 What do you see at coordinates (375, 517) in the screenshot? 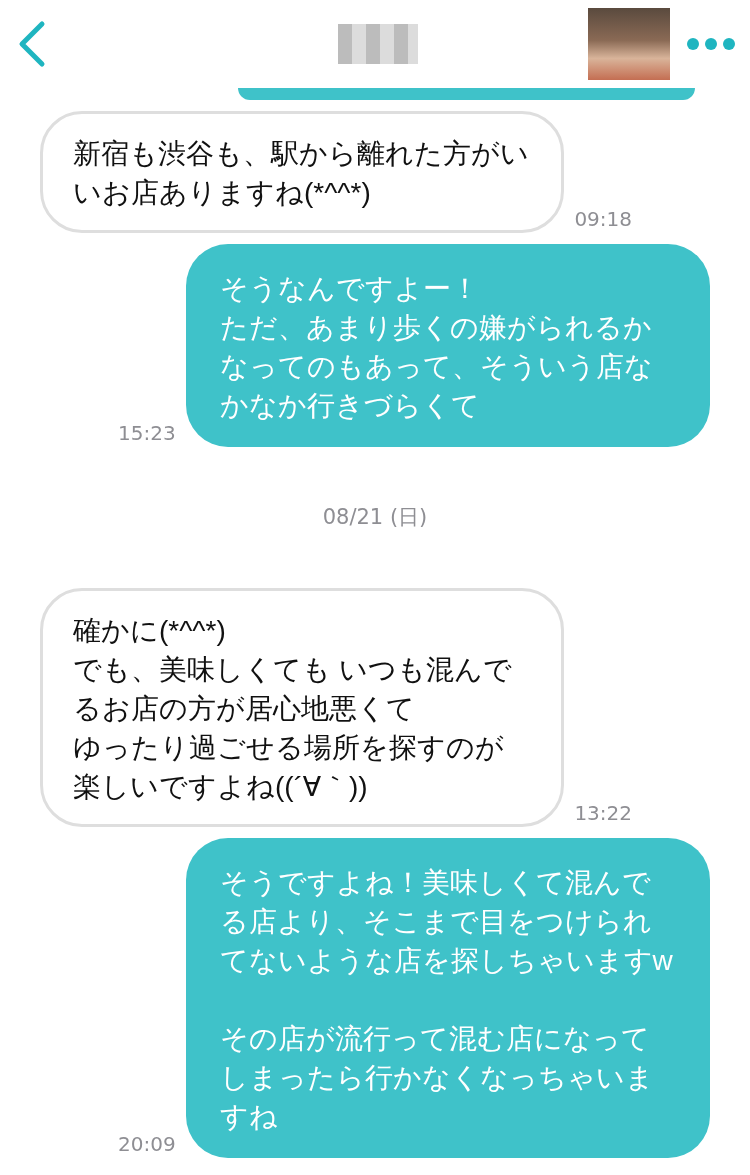
I see `date-separator: 08/21 (日)` at bounding box center [375, 517].